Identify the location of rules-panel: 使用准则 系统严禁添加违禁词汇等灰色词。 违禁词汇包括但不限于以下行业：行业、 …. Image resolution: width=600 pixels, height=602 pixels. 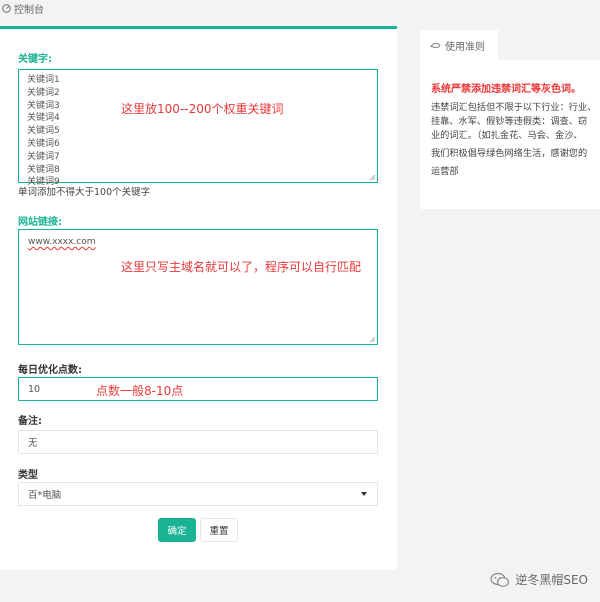
(510, 119).